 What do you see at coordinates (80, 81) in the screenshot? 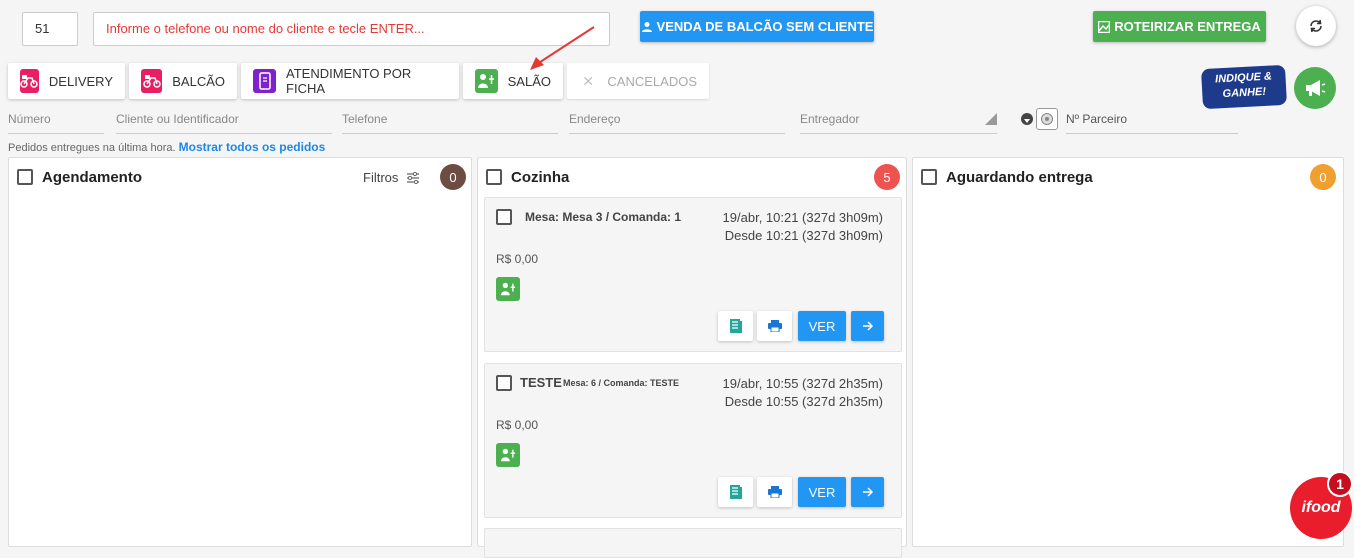
I see `tab-delivery-label: DELIVERY` at bounding box center [80, 81].